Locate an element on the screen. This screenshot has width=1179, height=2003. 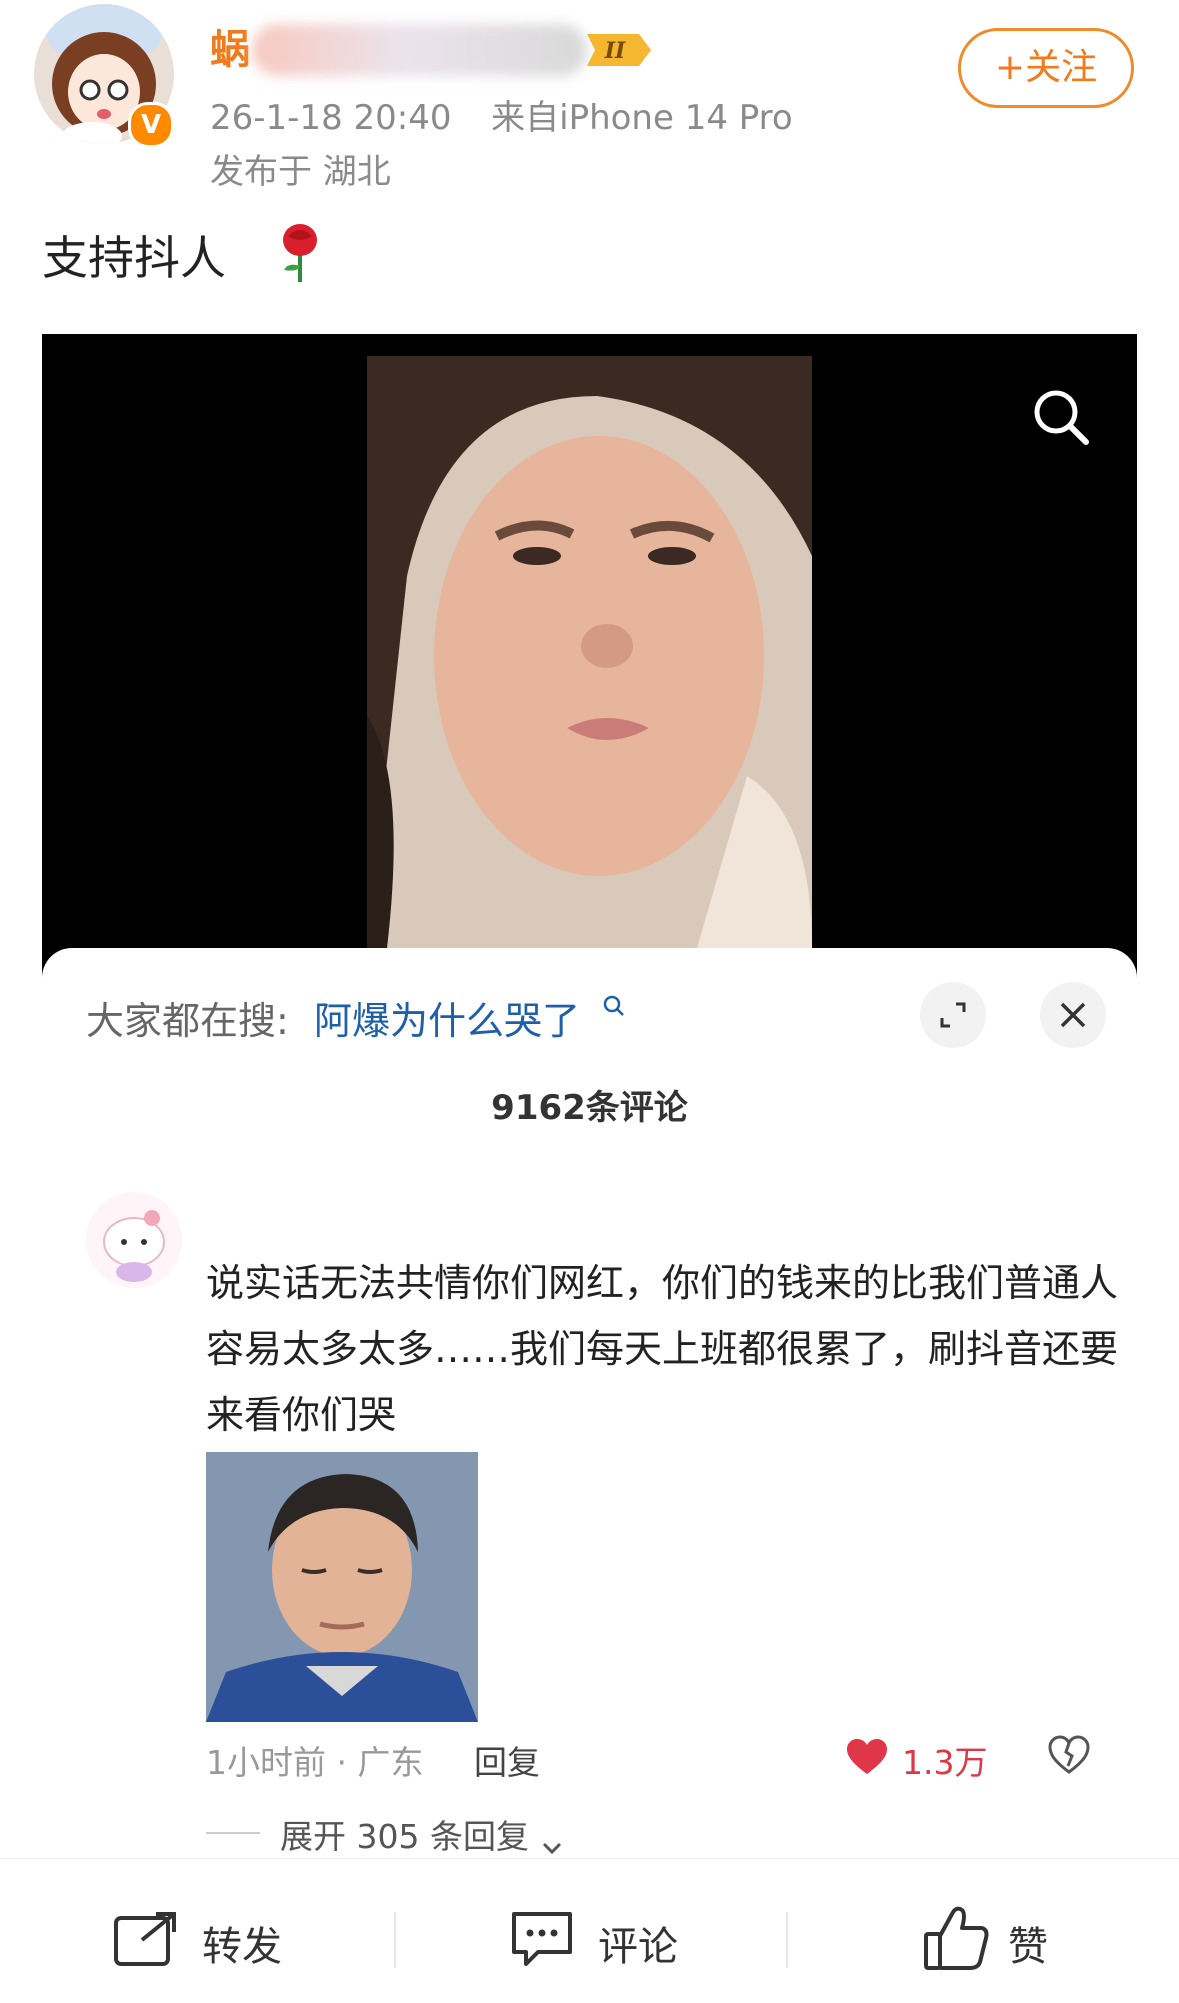
close-icon is located at coordinates (1073, 1015).